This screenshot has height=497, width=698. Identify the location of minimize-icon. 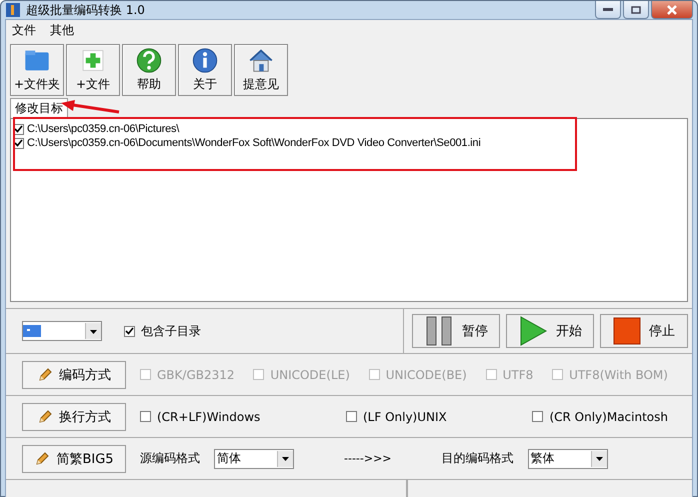
(608, 10).